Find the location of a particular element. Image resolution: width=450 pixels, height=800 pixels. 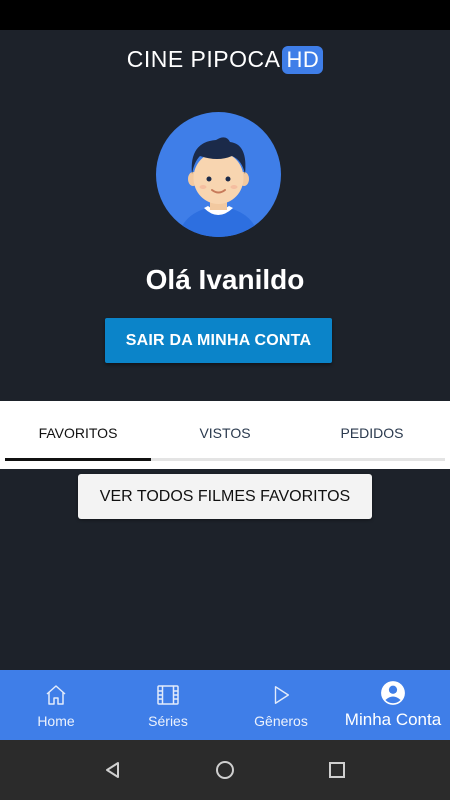

home-circle-icon is located at coordinates (225, 770).